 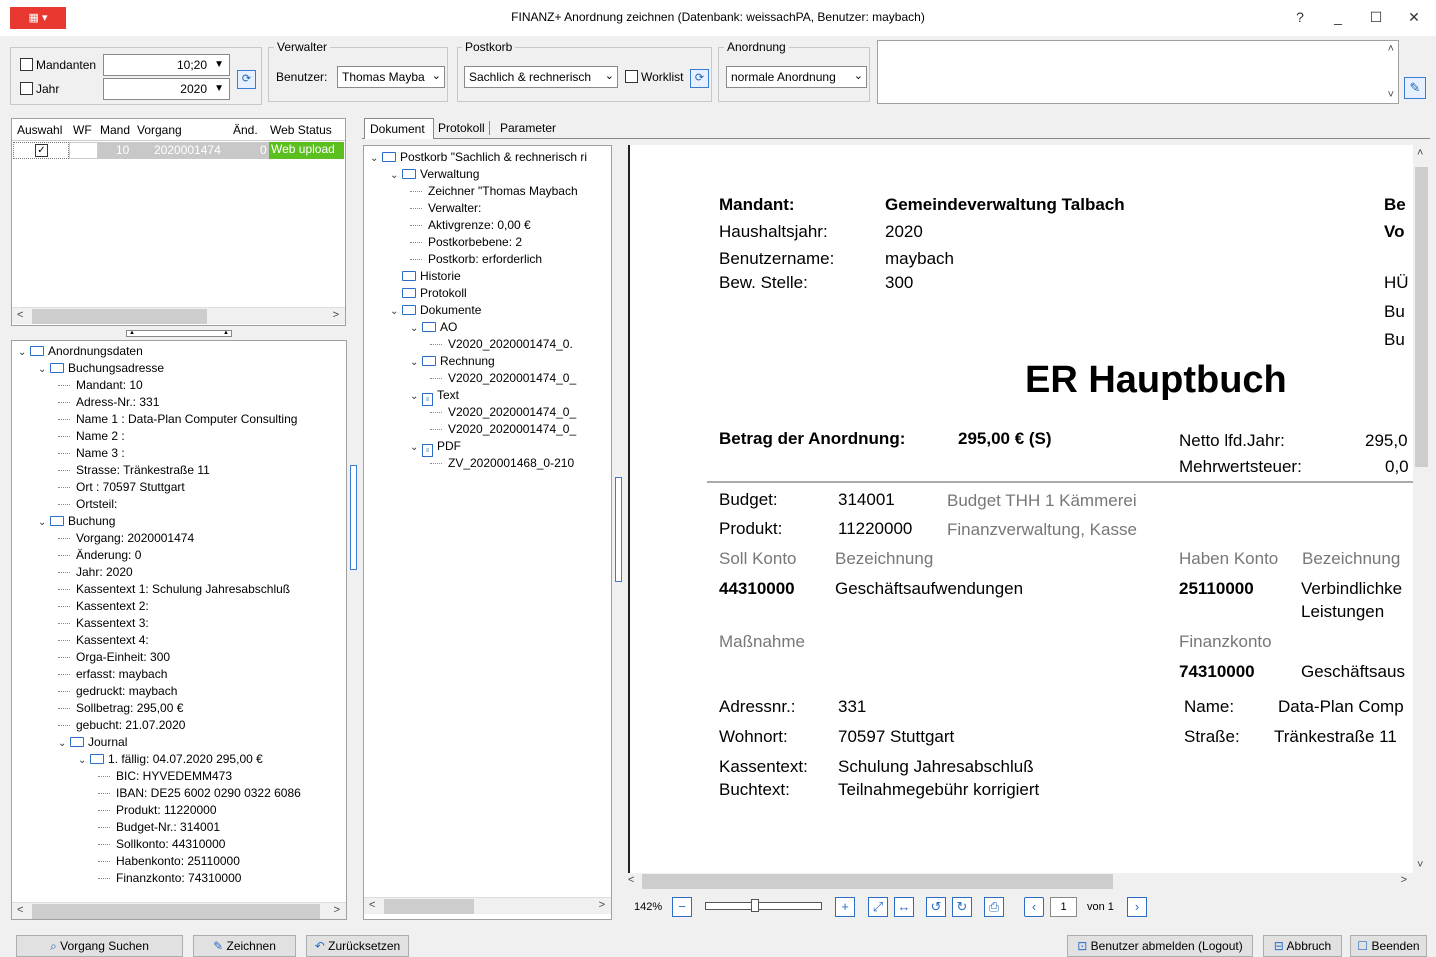 What do you see at coordinates (755, 905) in the screenshot?
I see `zoom-slider-handle` at bounding box center [755, 905].